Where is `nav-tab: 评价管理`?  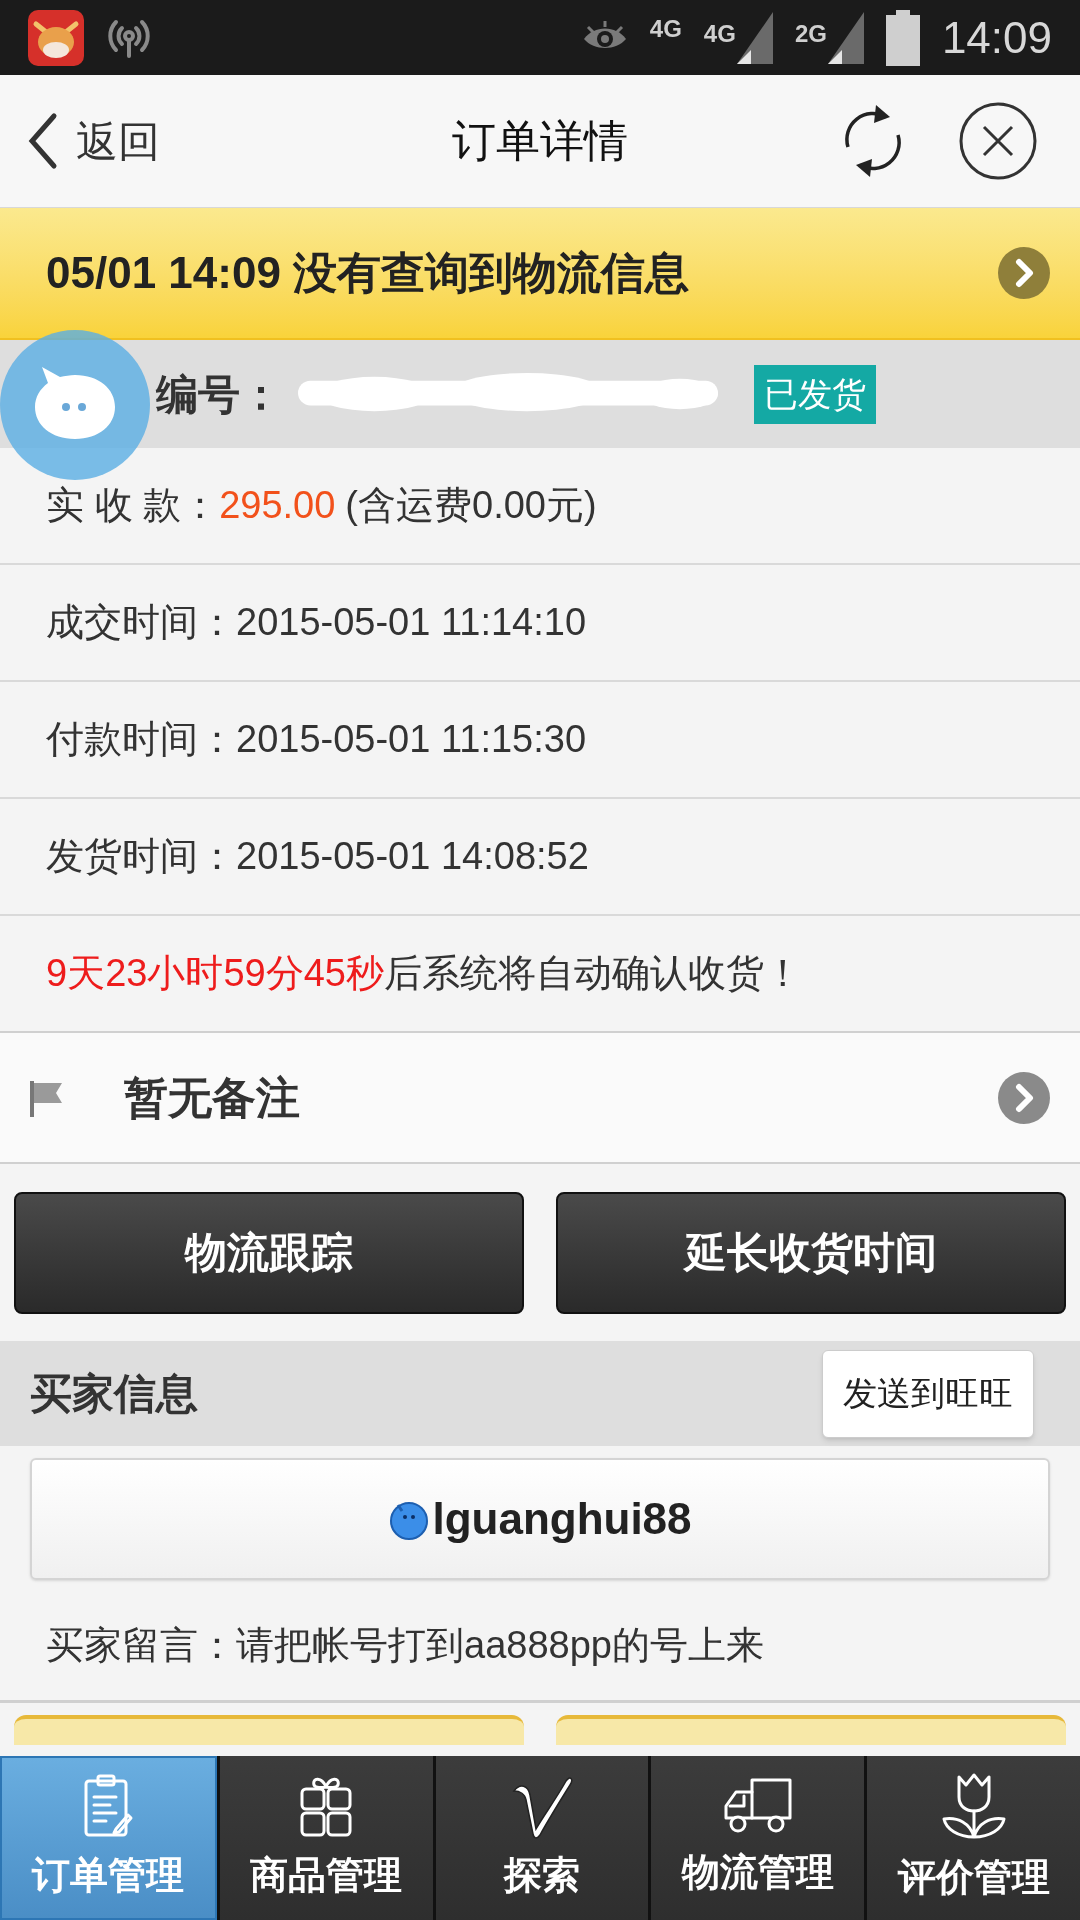
nav-tab: 评价管理 is located at coordinates (973, 1838).